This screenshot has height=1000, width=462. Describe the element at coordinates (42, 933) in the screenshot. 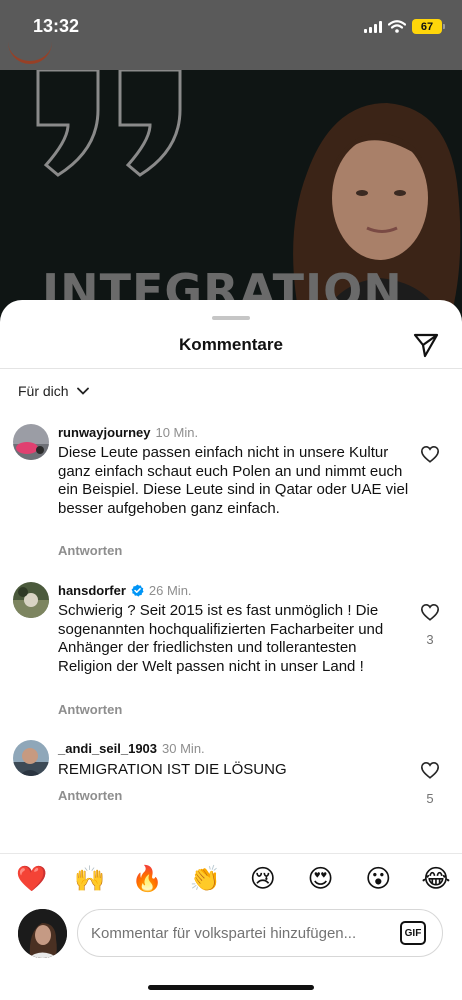

I see `own-avatar` at that location.